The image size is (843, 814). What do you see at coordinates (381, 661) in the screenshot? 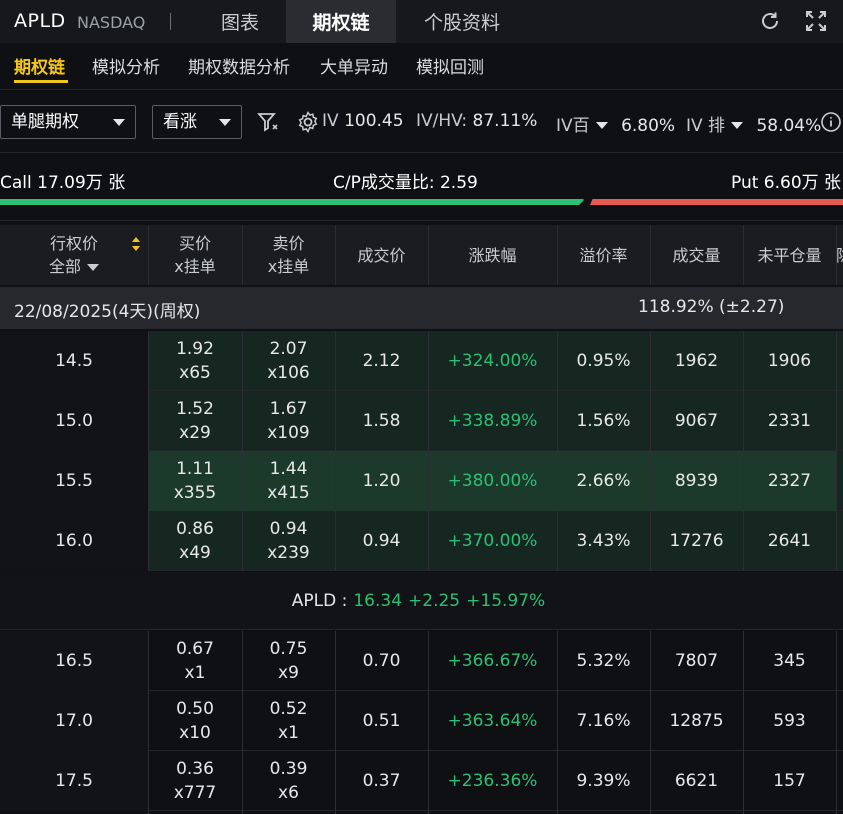
I see `last-cell: 0.70` at bounding box center [381, 661].